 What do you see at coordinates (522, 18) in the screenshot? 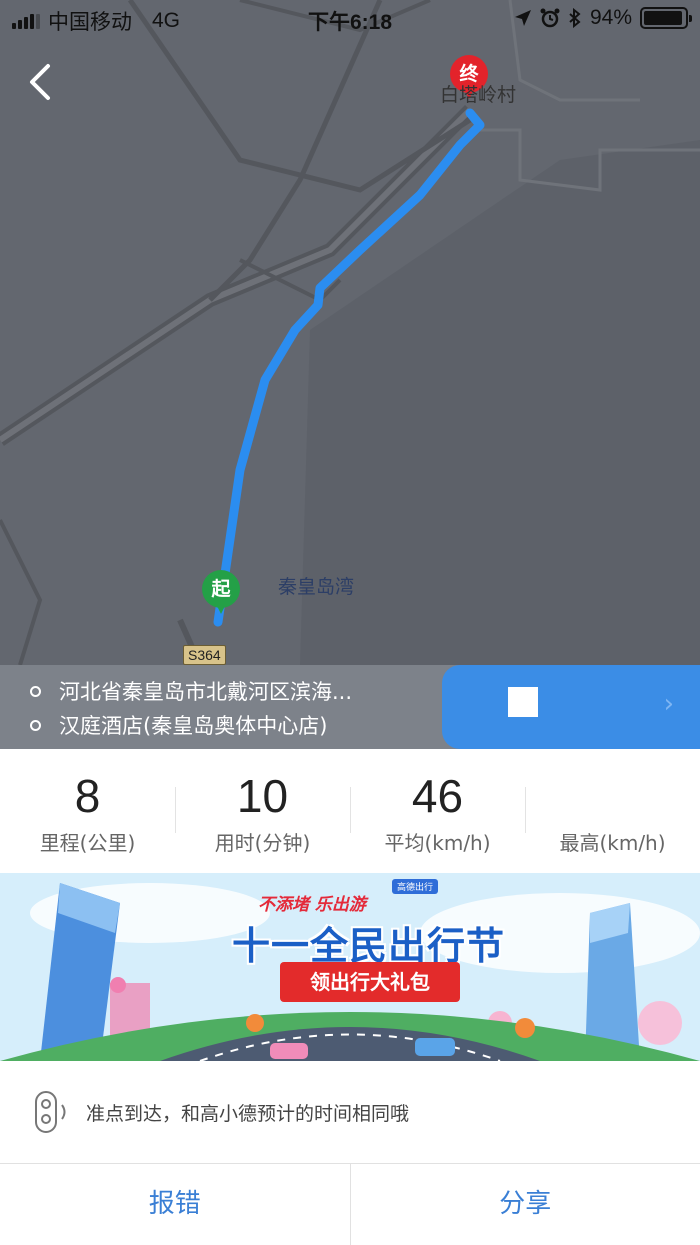
I see `location-arrow-icon` at bounding box center [522, 18].